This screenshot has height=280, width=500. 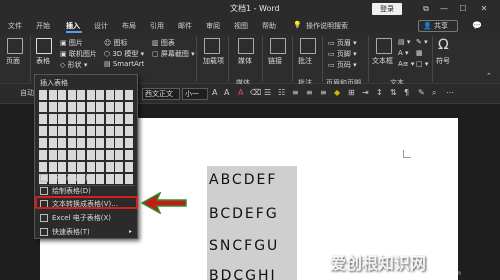 What do you see at coordinates (267, 92) in the screenshot?
I see `bullets-icon: ☰` at bounding box center [267, 92].